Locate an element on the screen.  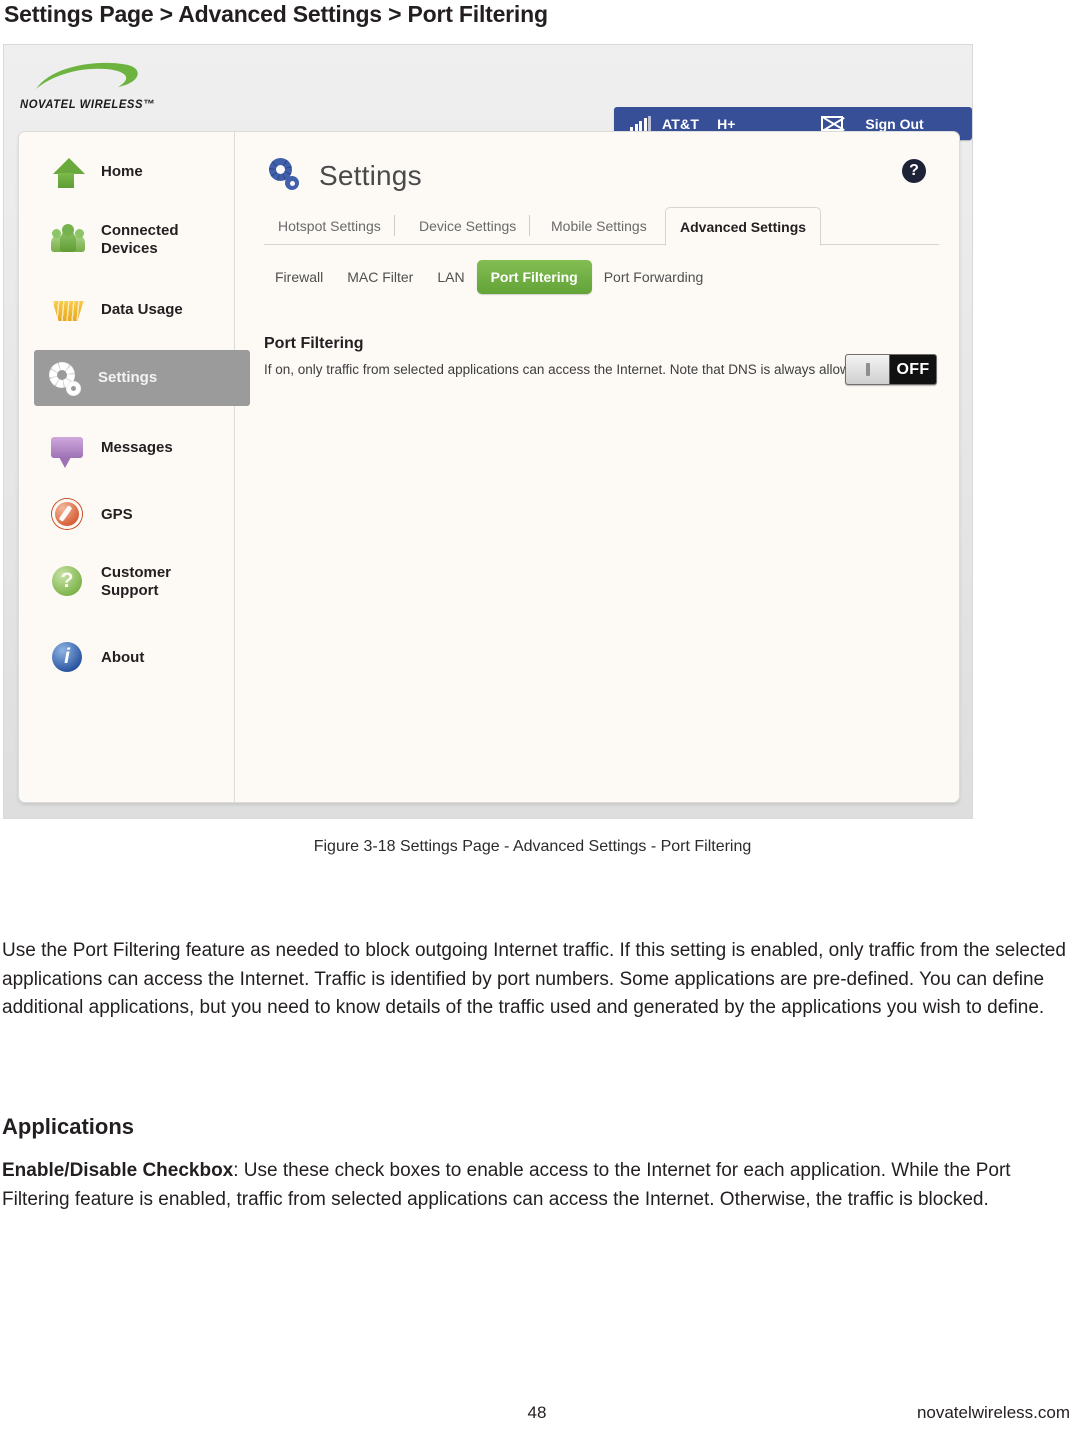
toggle-handle is located at coordinates (868, 369).